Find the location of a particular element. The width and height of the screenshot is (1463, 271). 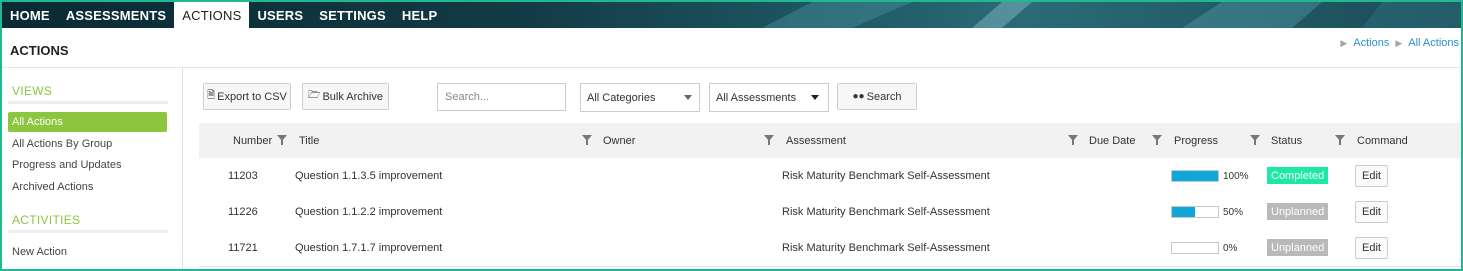

bulk-archive-label: Bulk Archive is located at coordinates (352, 96).